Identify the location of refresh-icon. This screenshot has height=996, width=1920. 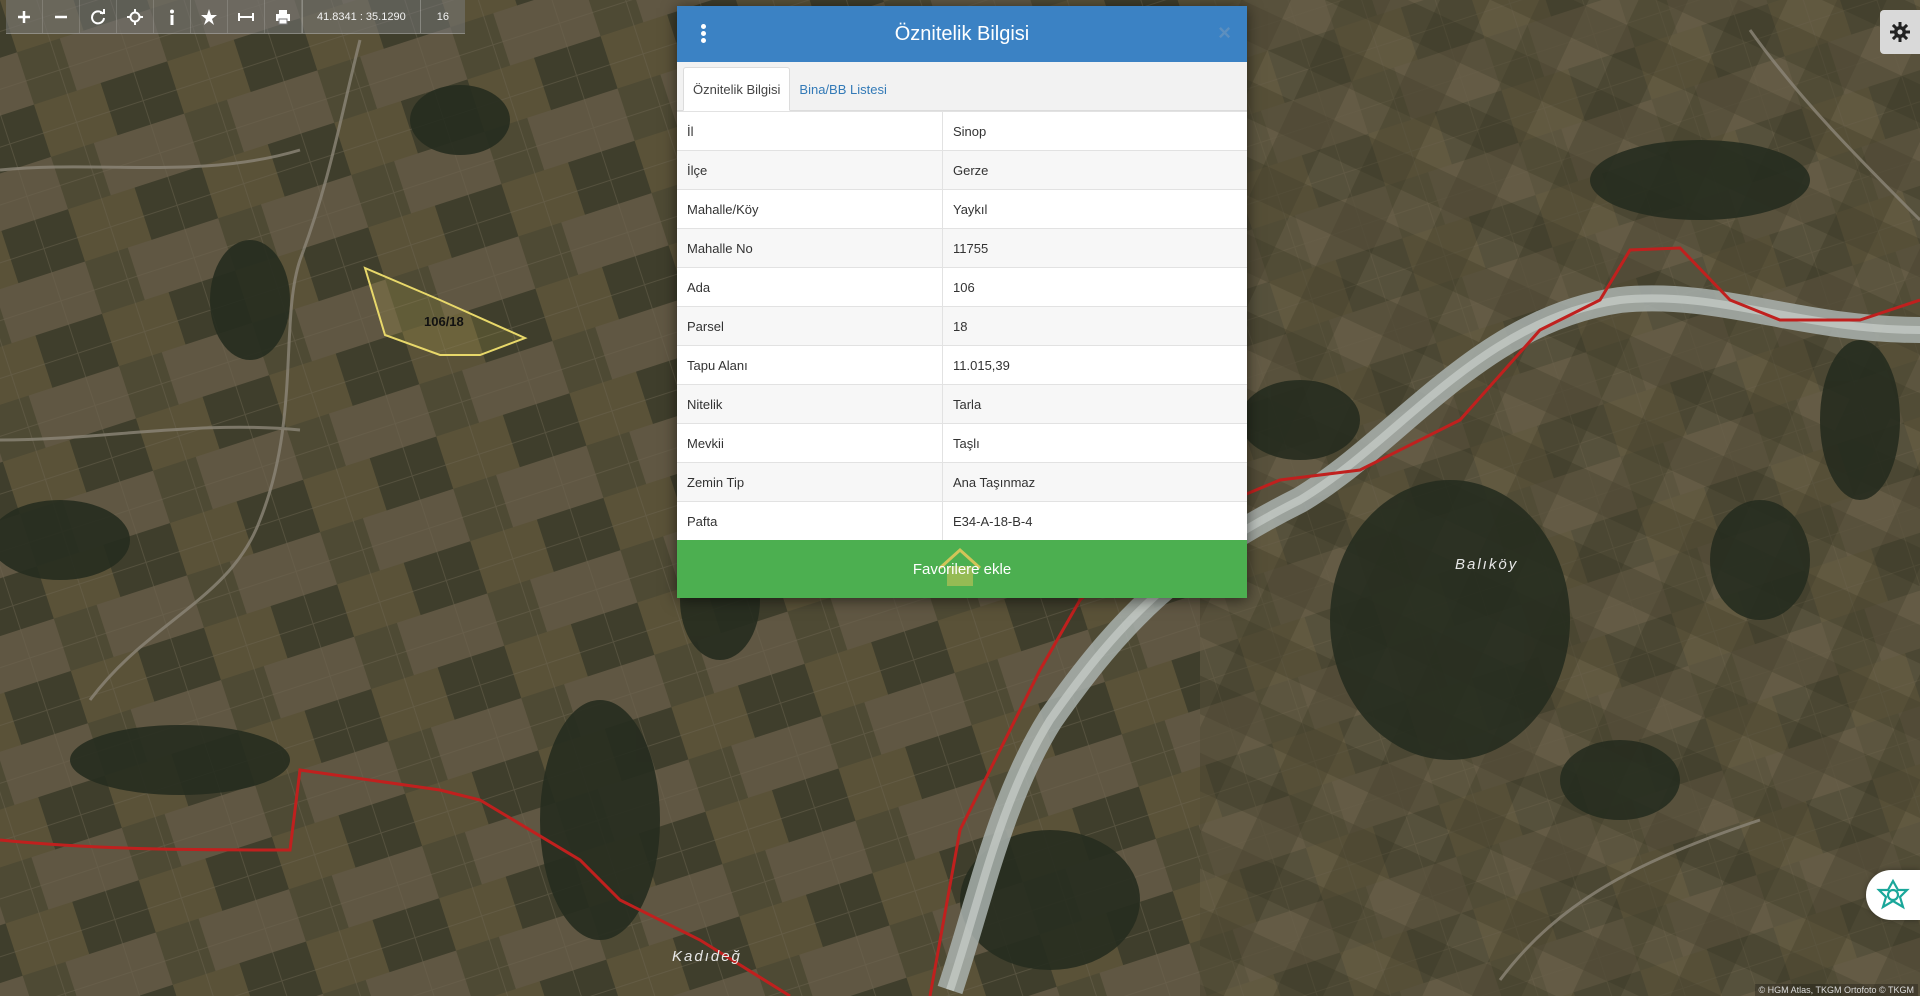
(98, 16).